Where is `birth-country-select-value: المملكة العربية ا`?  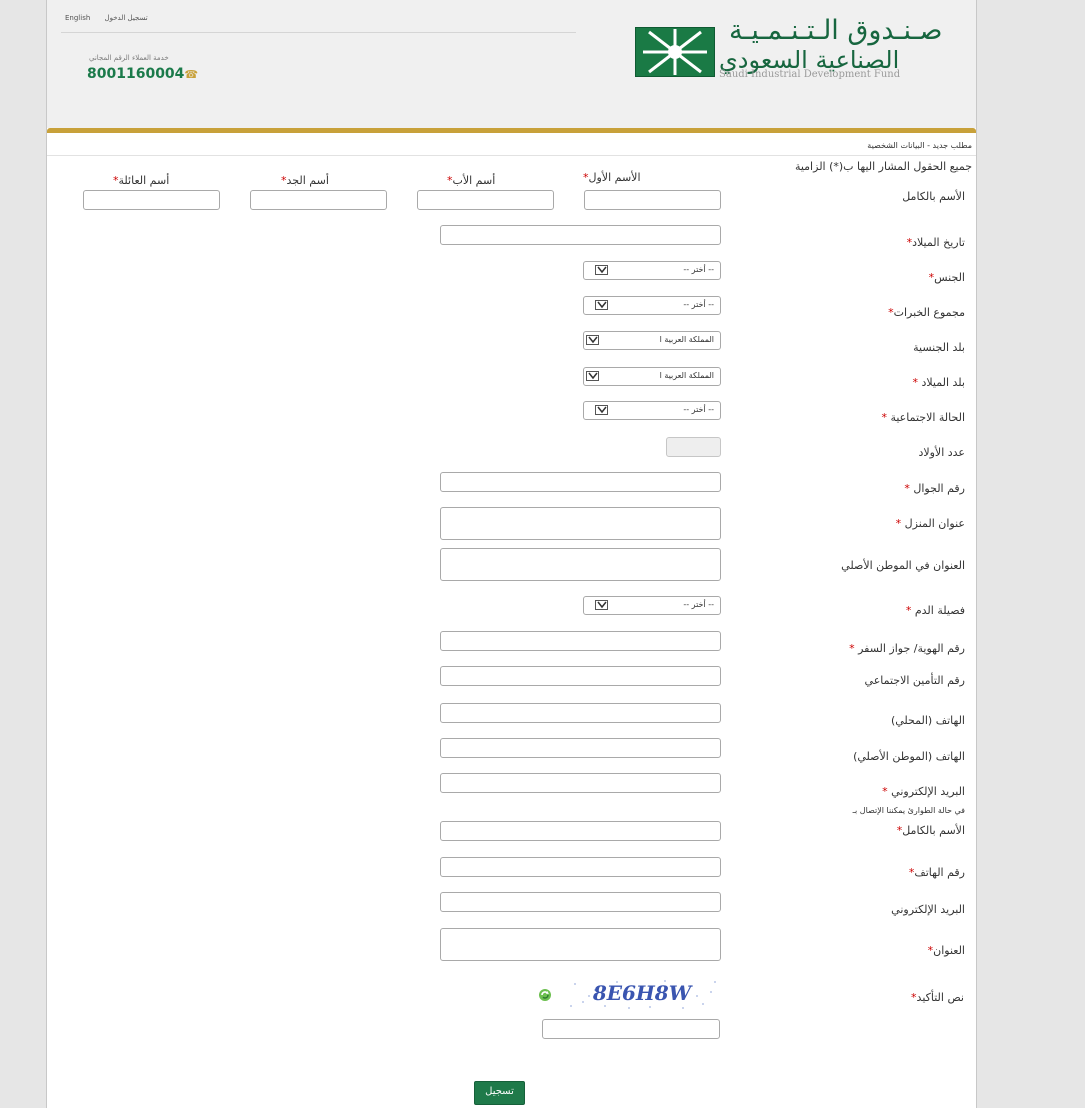 birth-country-select-value: المملكة العربية ا is located at coordinates (686, 375).